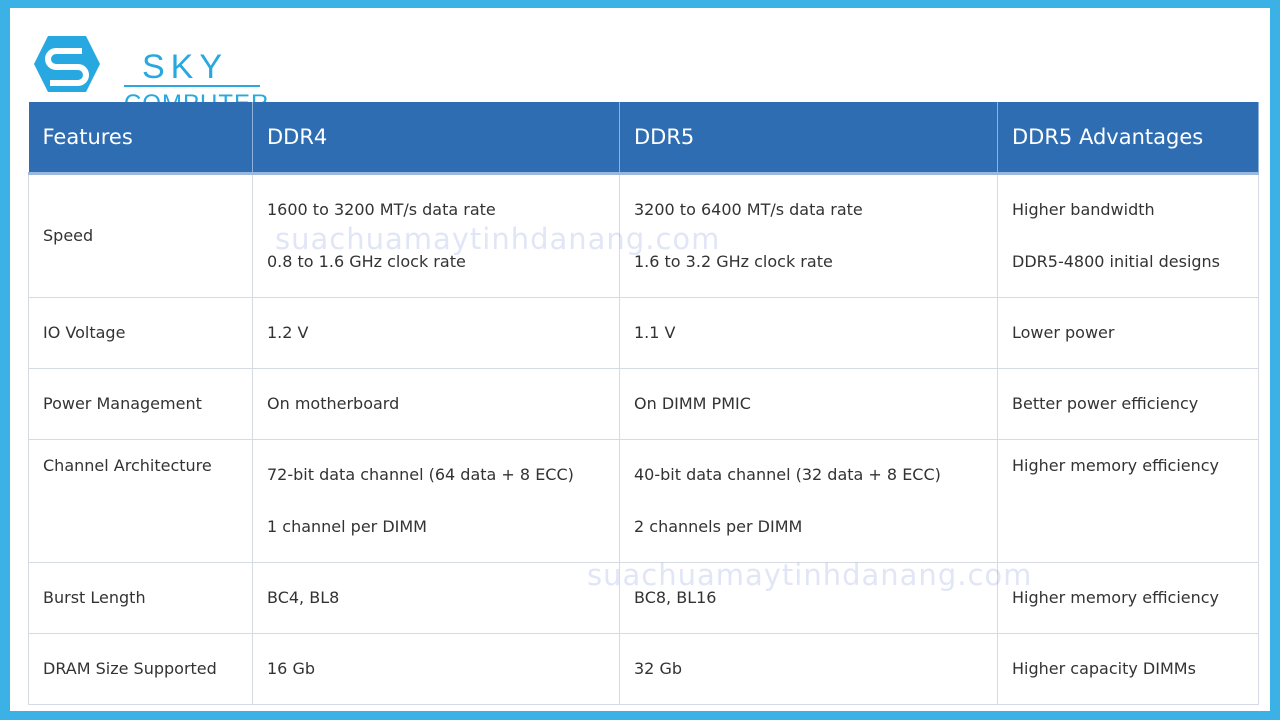 The width and height of the screenshot is (1280, 720). Describe the element at coordinates (787, 474) in the screenshot. I see `cell-line: 40-bit data channel (32 data + 8 ECC)` at that location.